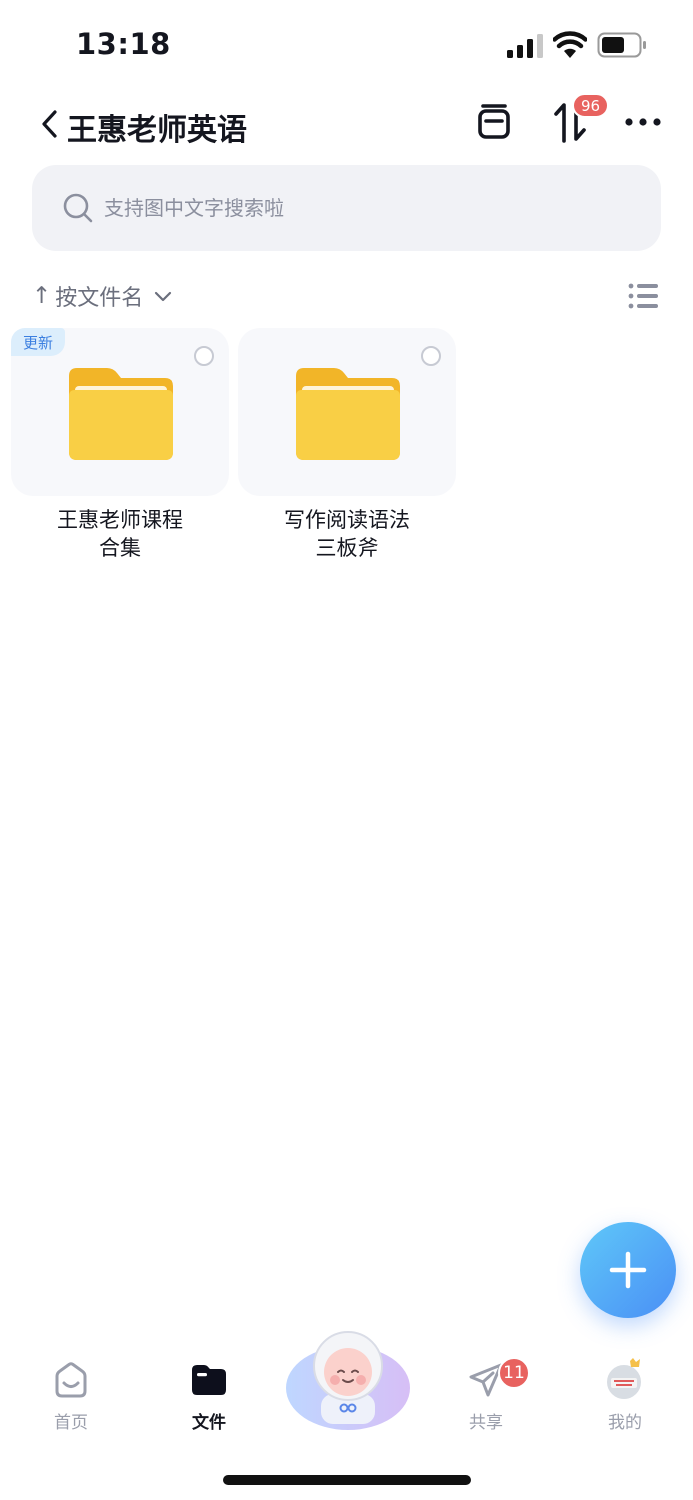 The image size is (693, 1500). I want to click on sort-arrow-up-icon: ↑, so click(42, 296).